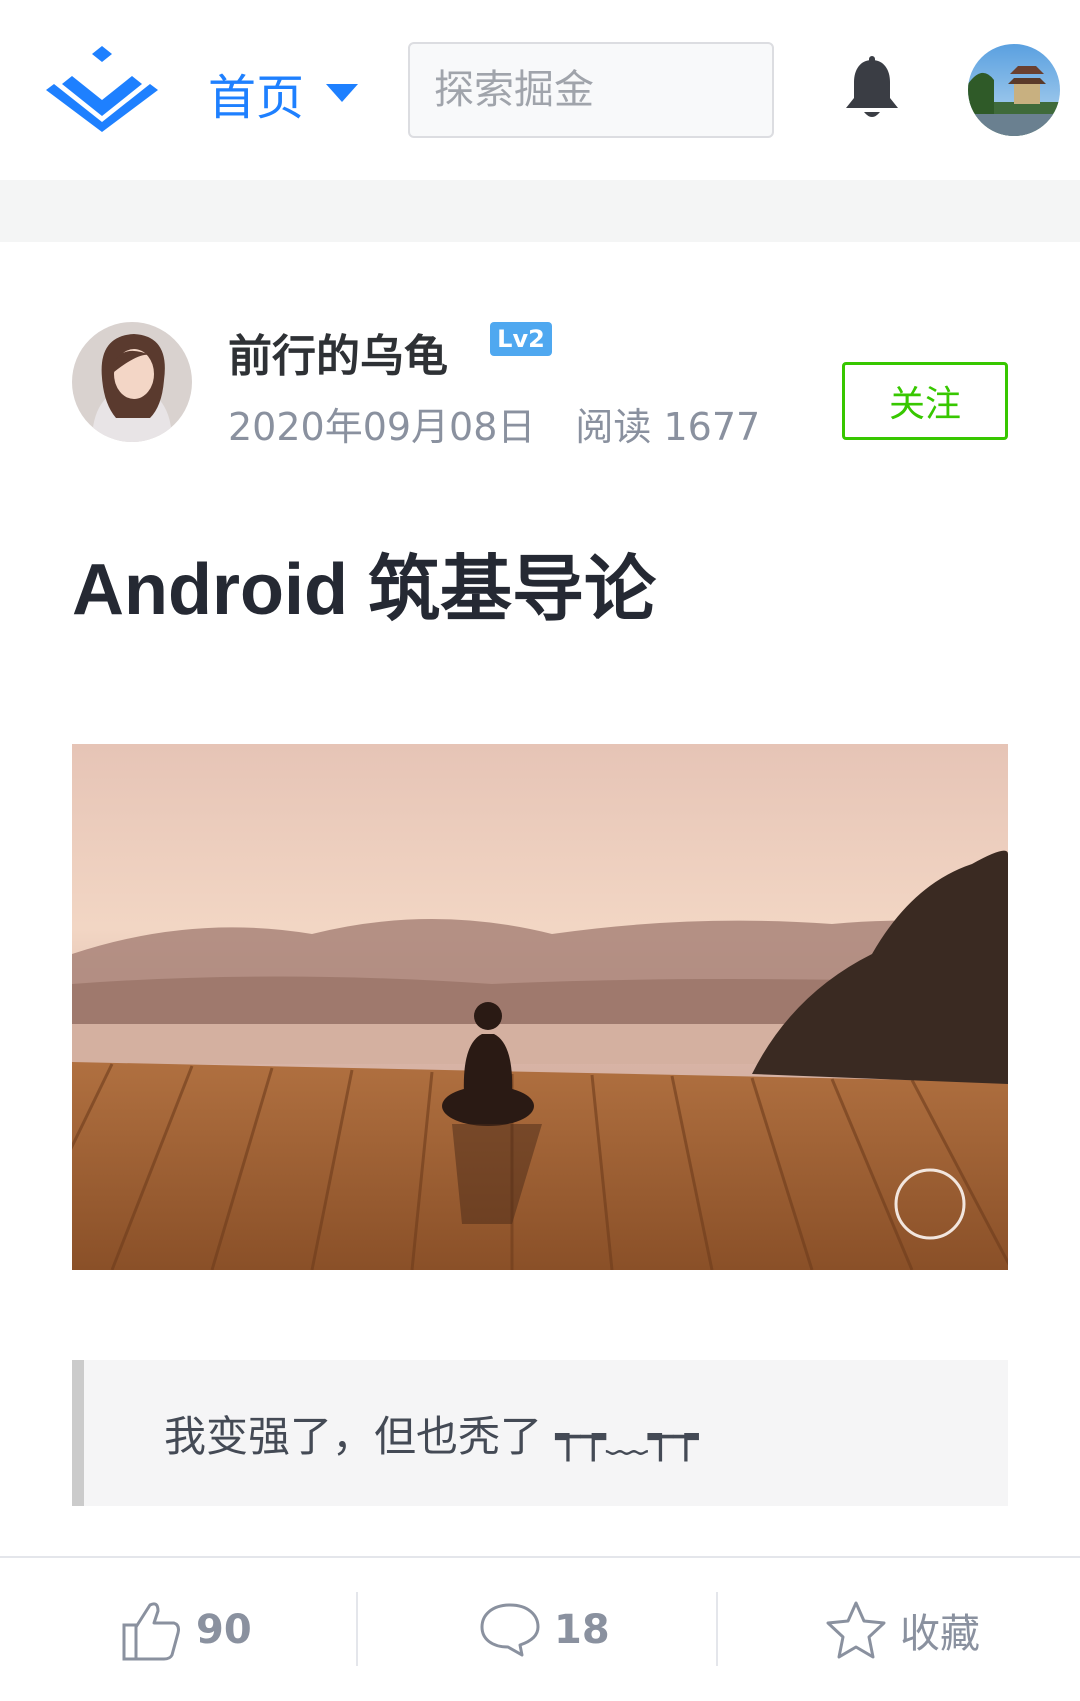 This screenshot has width=1080, height=1701. Describe the element at coordinates (940, 1633) in the screenshot. I see `collect-label: 收藏` at that location.